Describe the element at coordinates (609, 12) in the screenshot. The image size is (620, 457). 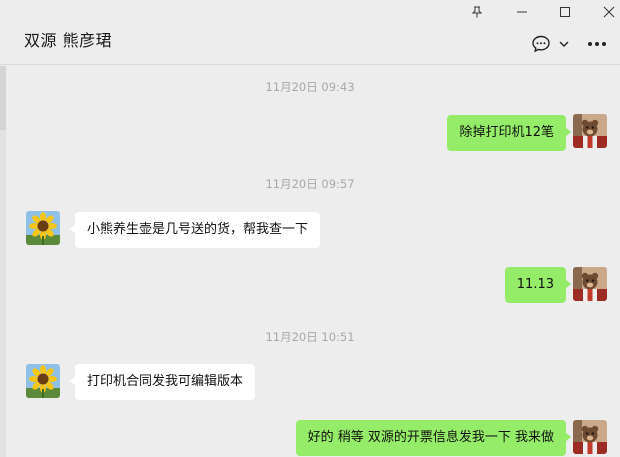
I see `close-icon` at that location.